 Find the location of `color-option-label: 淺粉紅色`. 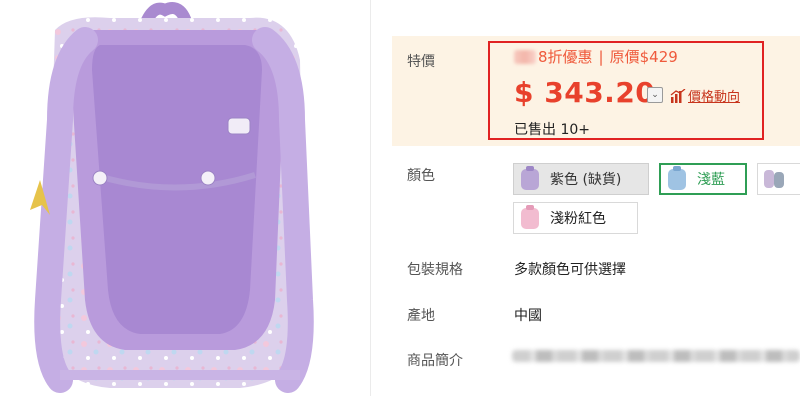

color-option-label: 淺粉紅色 is located at coordinates (578, 219).